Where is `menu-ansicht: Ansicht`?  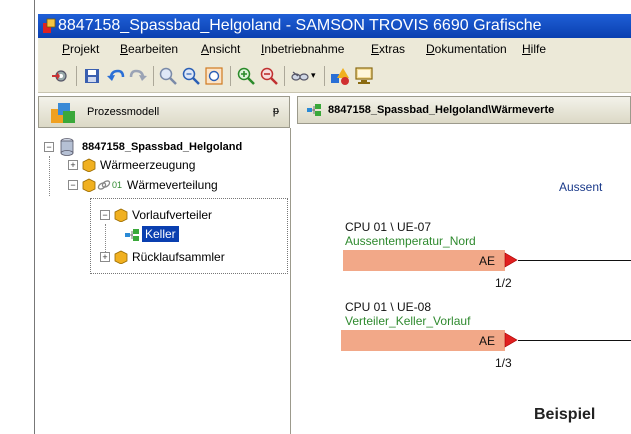
menu-ansicht: Ansicht is located at coordinates (220, 49).